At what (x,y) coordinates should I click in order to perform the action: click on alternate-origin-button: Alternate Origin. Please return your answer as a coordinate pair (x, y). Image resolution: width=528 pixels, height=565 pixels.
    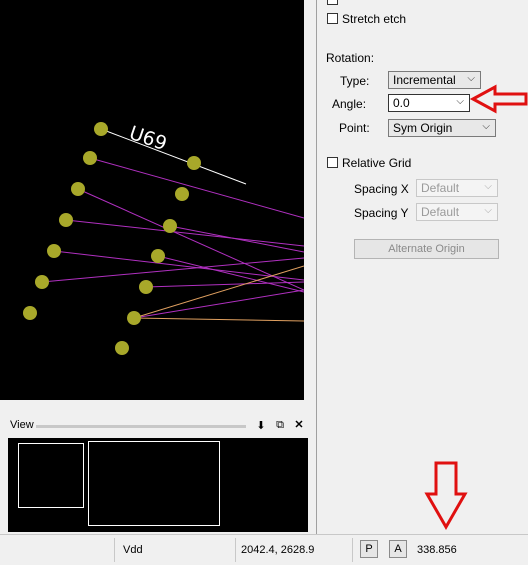
    Looking at the image, I should click on (426, 249).